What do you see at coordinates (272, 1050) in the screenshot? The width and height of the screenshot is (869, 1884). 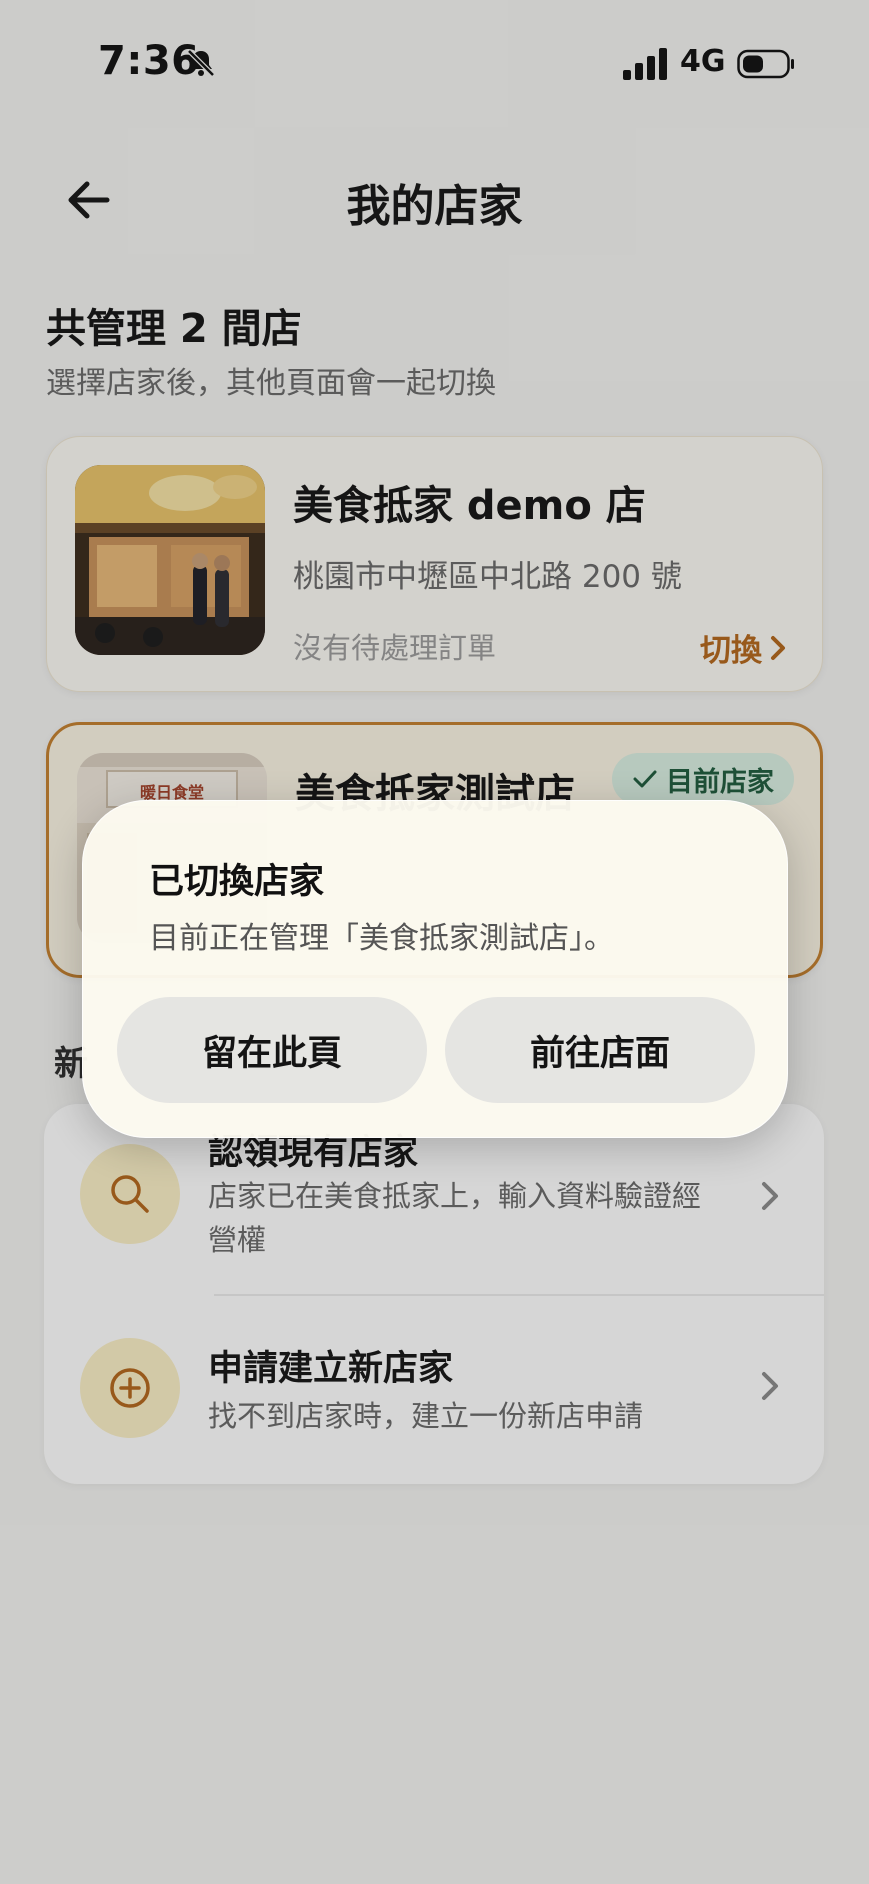 I see `stay-button: 留在此頁` at bounding box center [272, 1050].